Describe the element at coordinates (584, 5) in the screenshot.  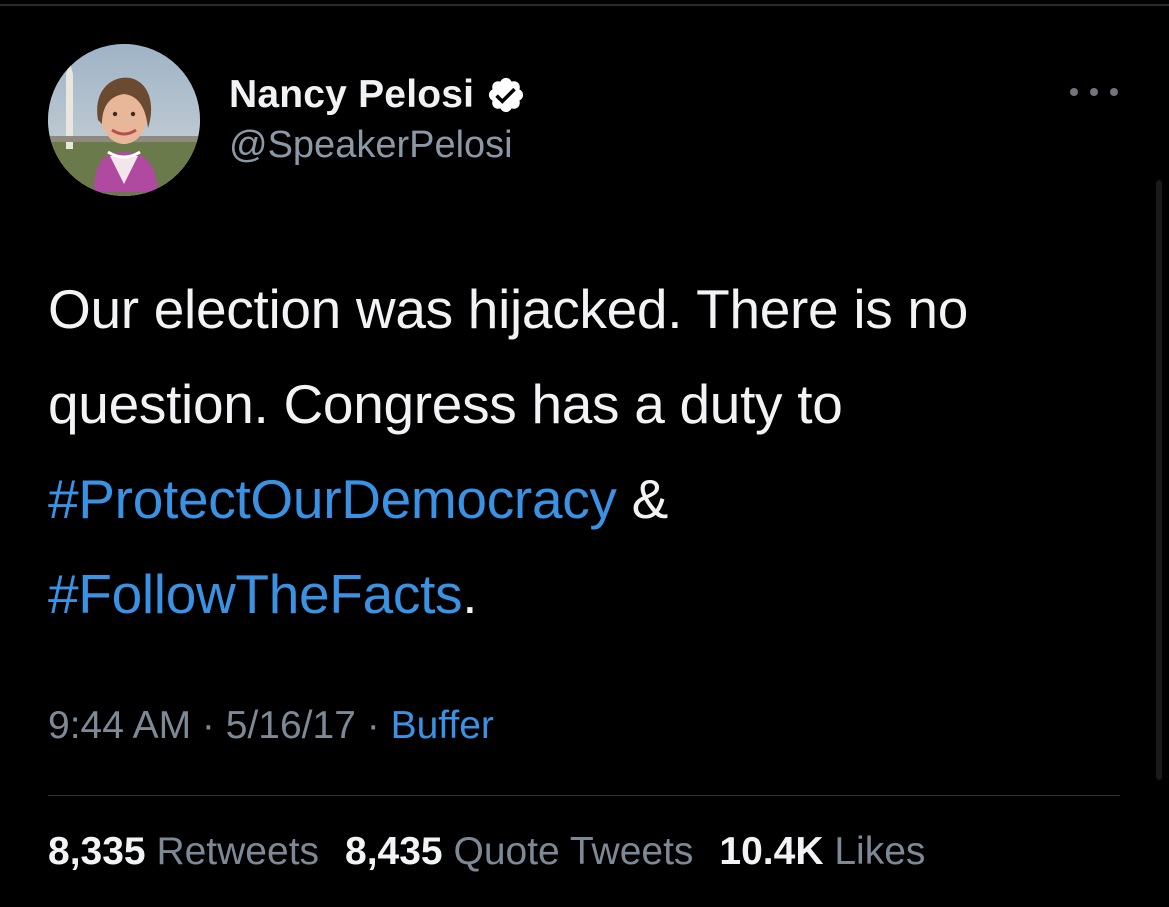
I see `top-divider` at that location.